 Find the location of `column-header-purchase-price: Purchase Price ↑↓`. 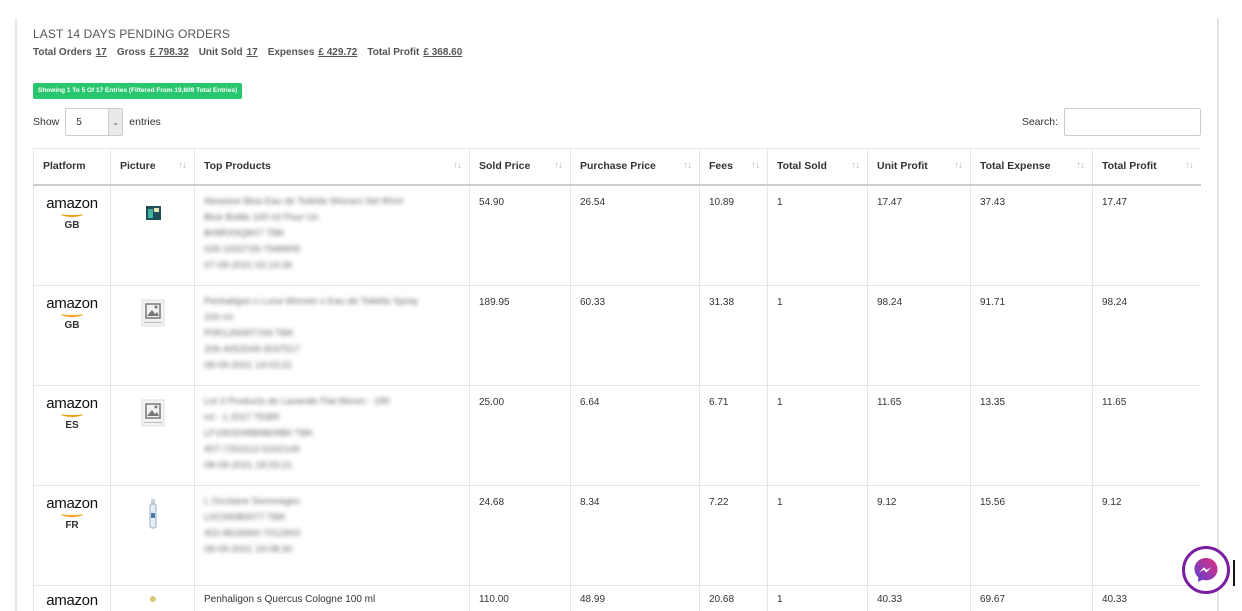

column-header-purchase-price: Purchase Price ↑↓ is located at coordinates (635, 167).